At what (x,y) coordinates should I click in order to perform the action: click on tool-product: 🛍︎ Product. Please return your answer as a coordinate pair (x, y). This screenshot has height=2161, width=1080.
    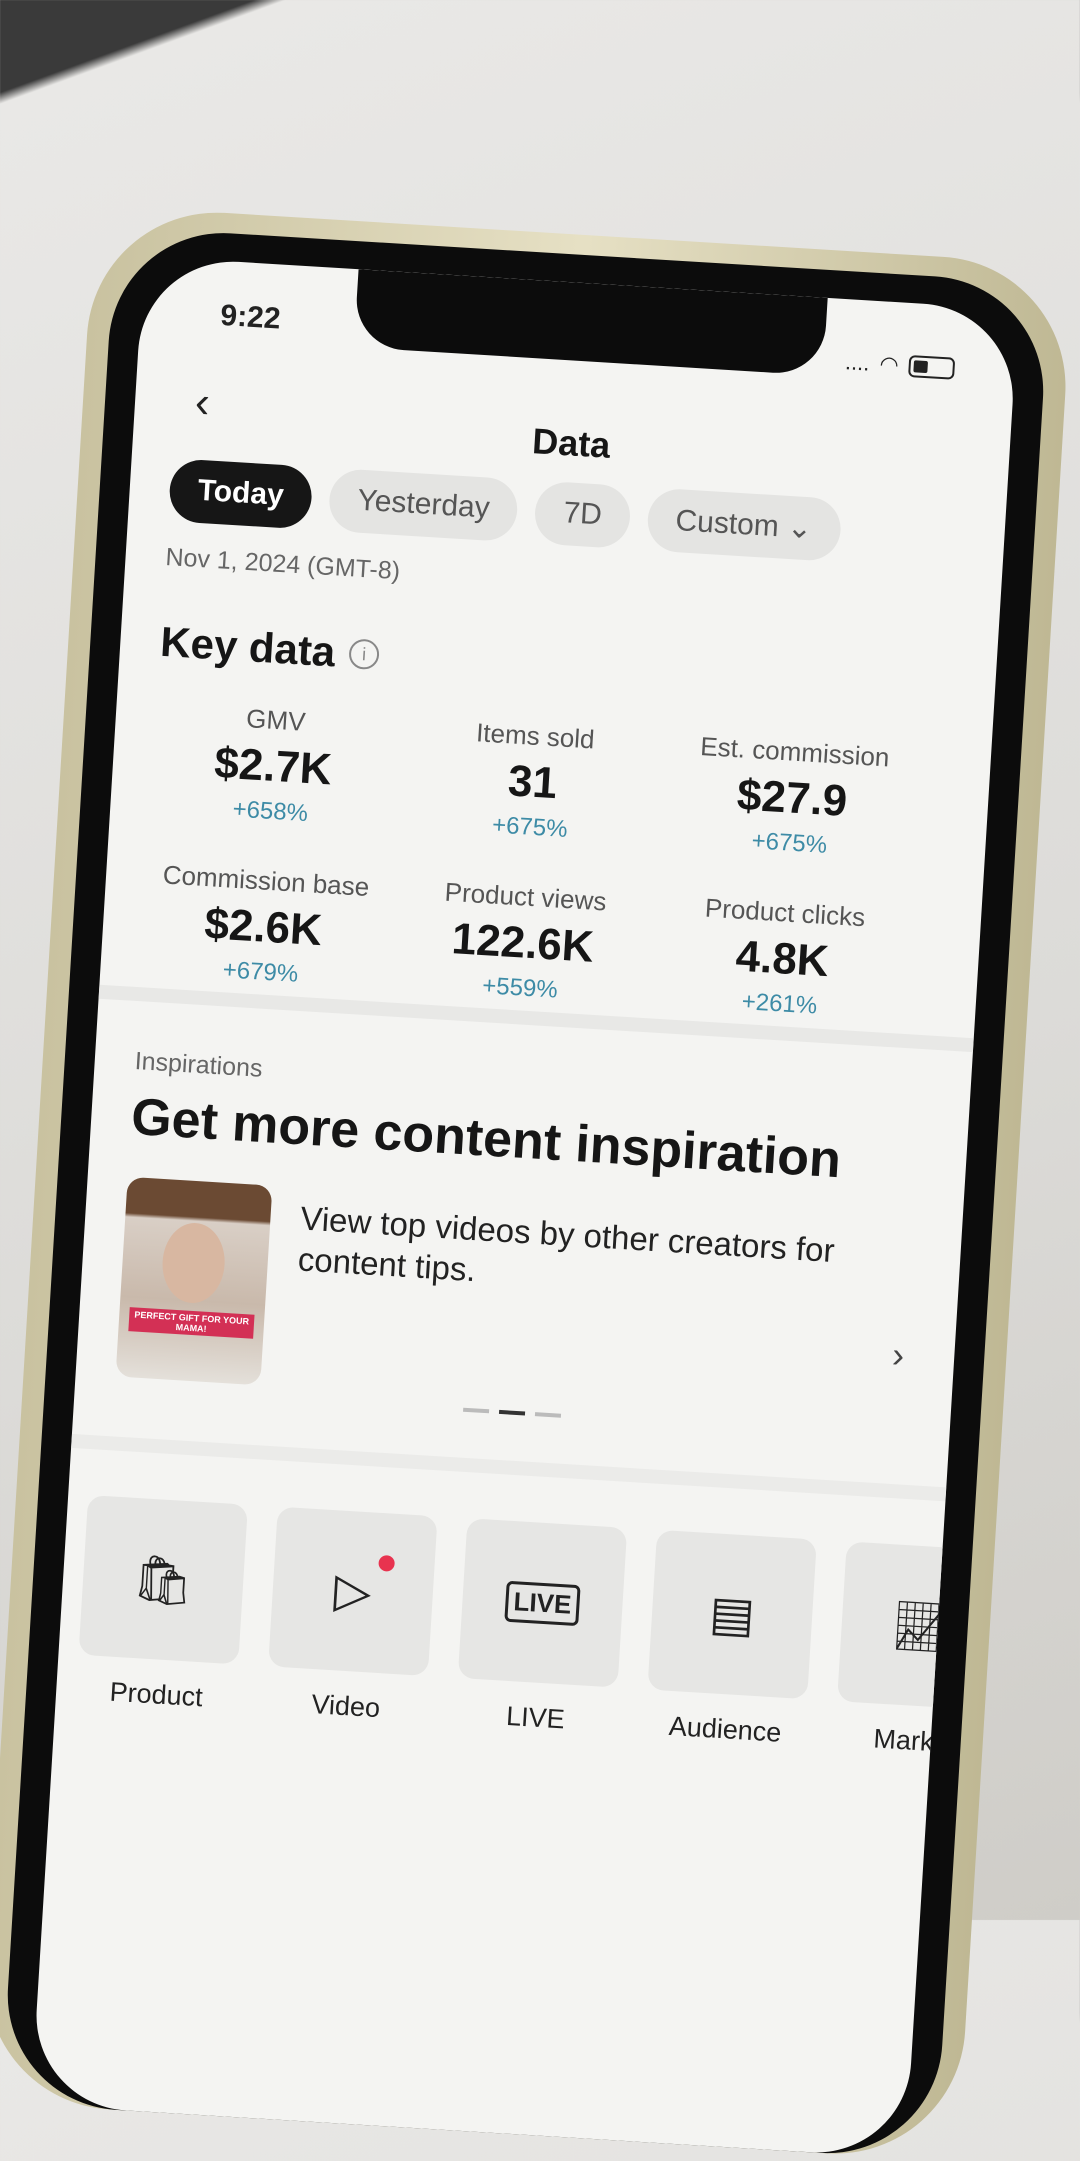
    Looking at the image, I should click on (161, 1604).